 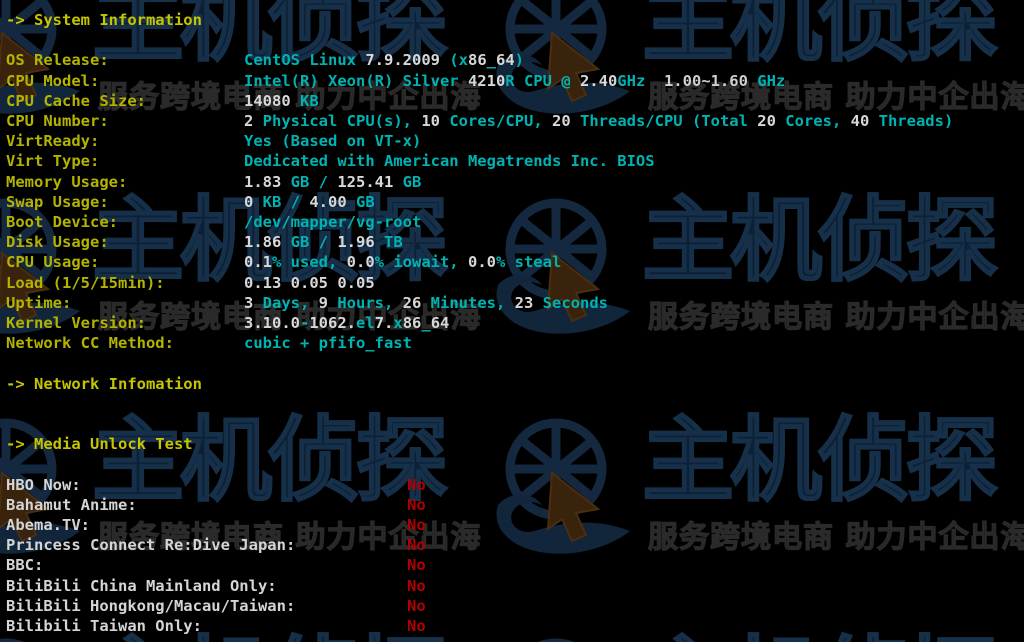 I want to click on info-label: CPU Number:, so click(x=57, y=121).